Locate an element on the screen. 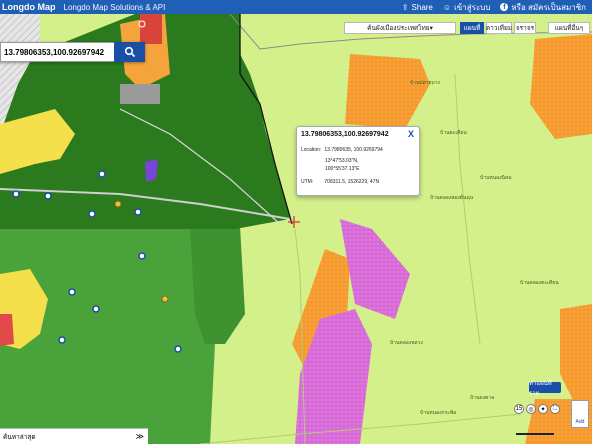  place-label: บ้านหนองนิคม is located at coordinates (496, 177).